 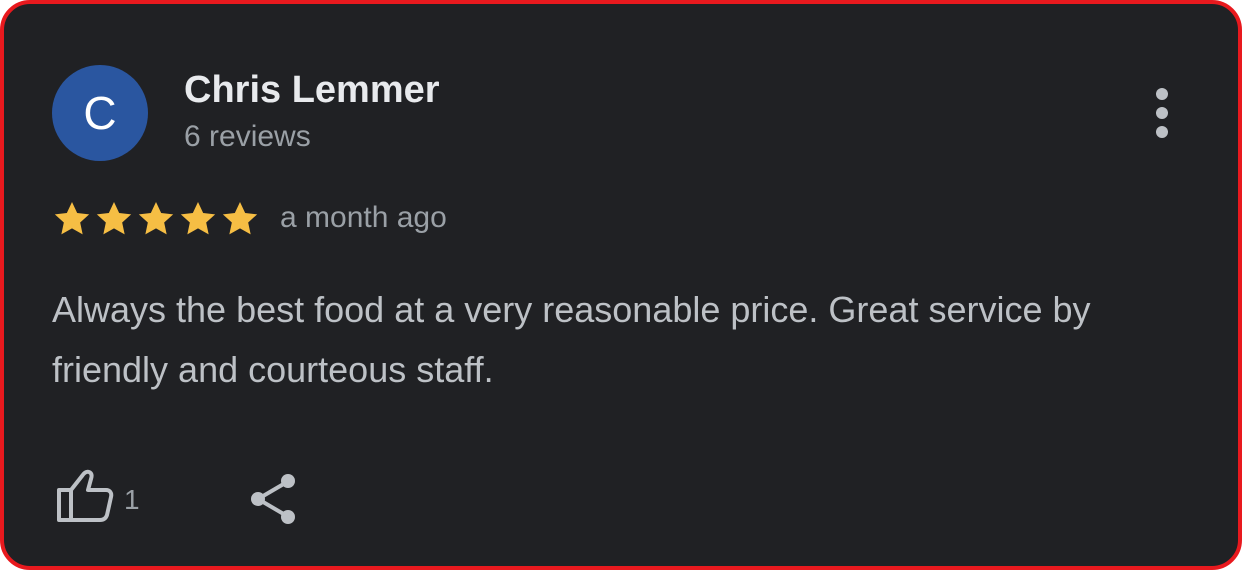 I want to click on like-button: 1, so click(x=100, y=497).